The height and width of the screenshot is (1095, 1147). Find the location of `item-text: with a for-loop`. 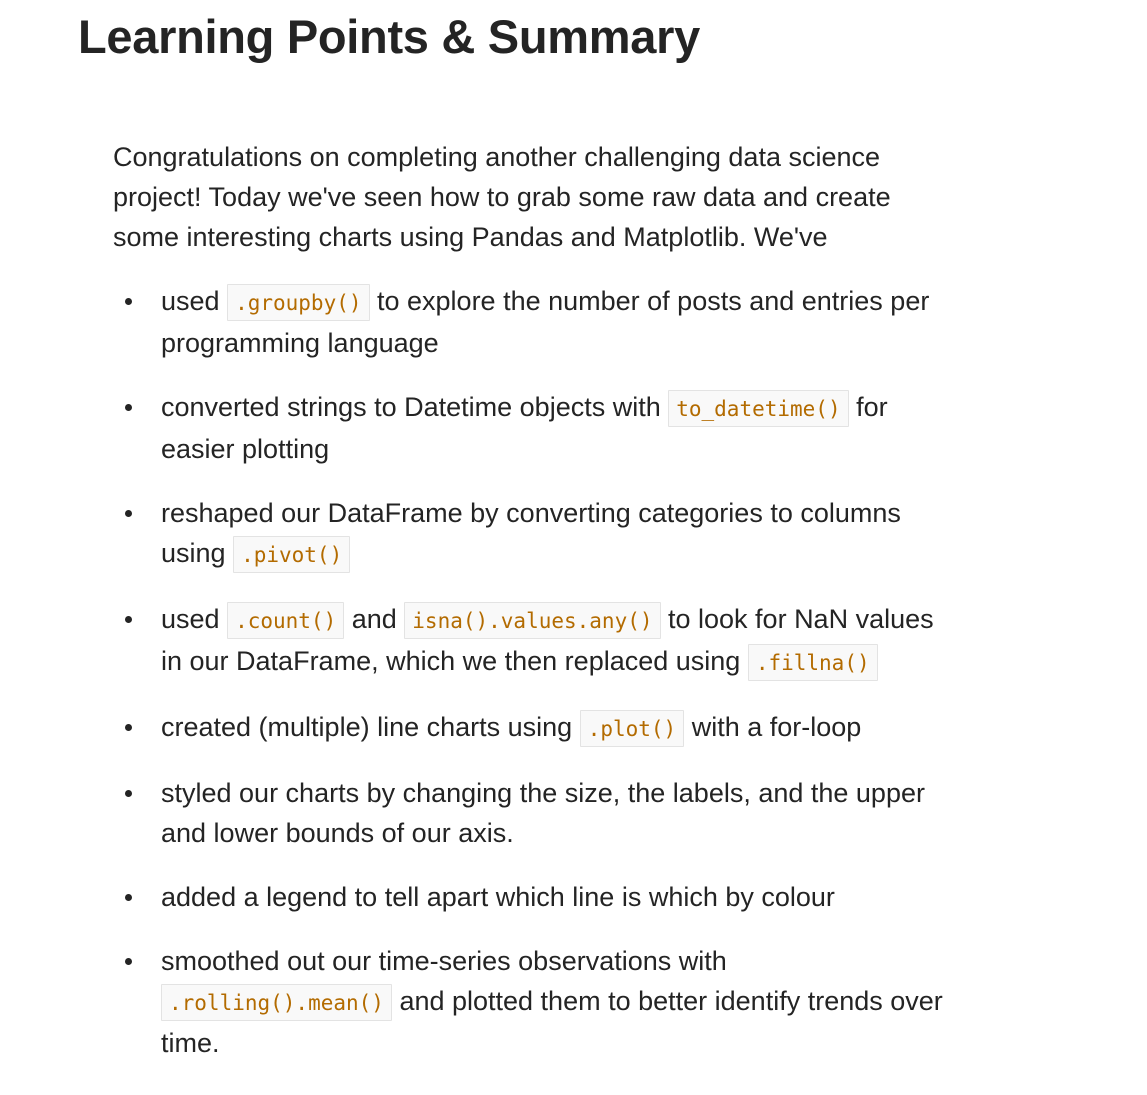

item-text: with a for-loop is located at coordinates (773, 727).